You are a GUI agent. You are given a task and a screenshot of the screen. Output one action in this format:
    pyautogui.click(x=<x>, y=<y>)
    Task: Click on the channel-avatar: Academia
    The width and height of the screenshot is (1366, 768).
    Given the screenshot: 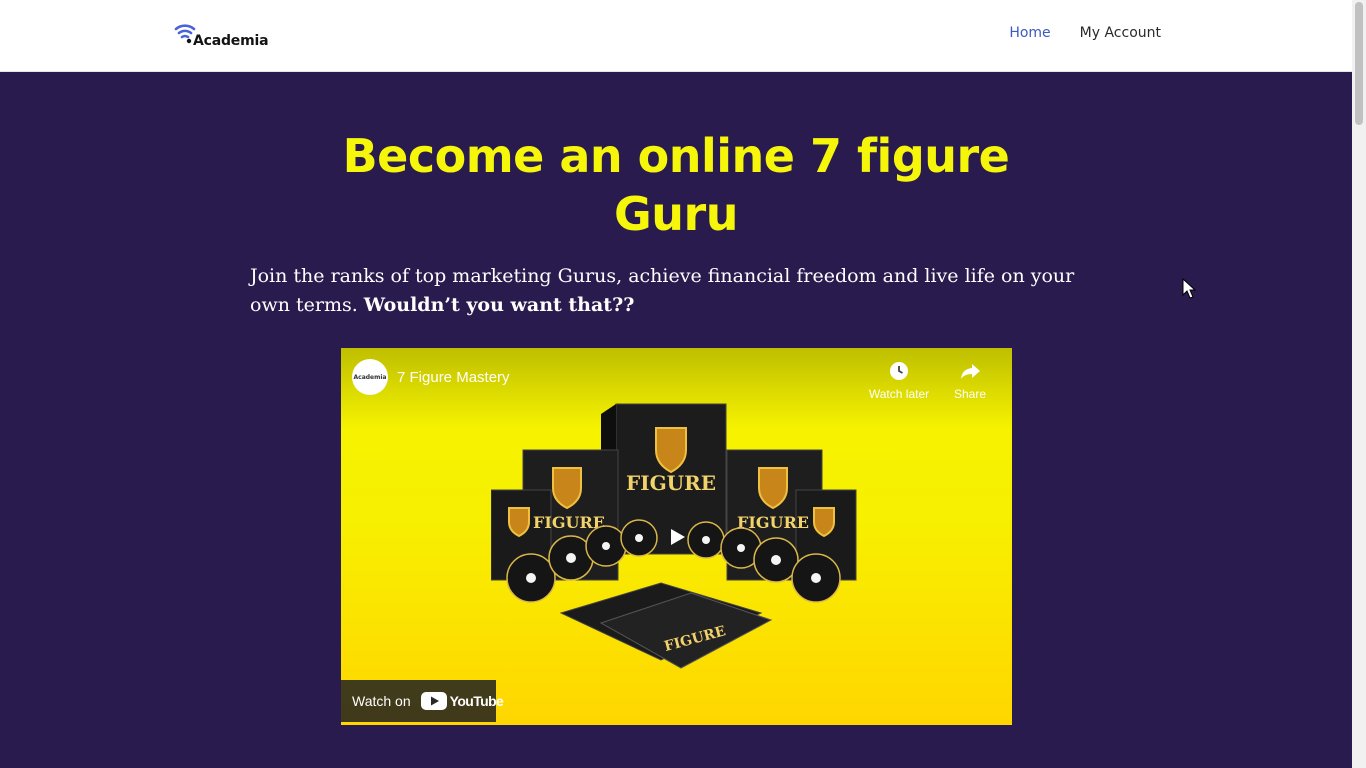 What is the action you would take?
    pyautogui.click(x=370, y=377)
    